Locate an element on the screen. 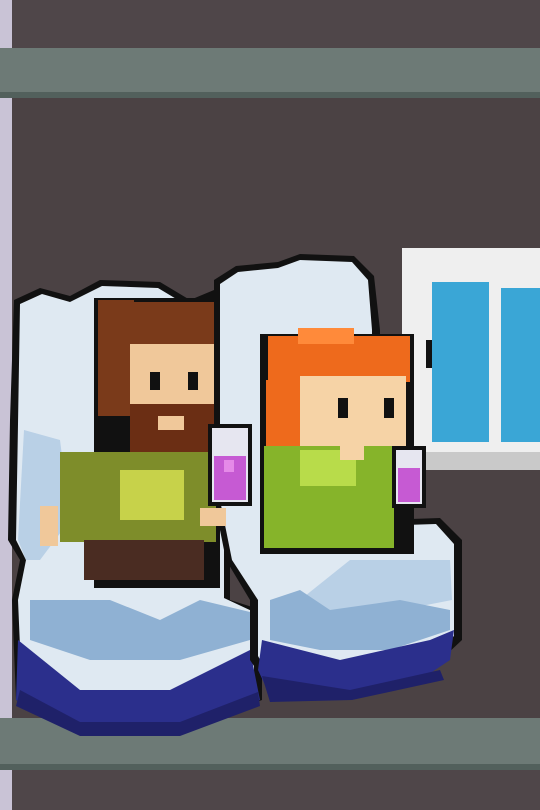  top-rail is located at coordinates (270, 73).